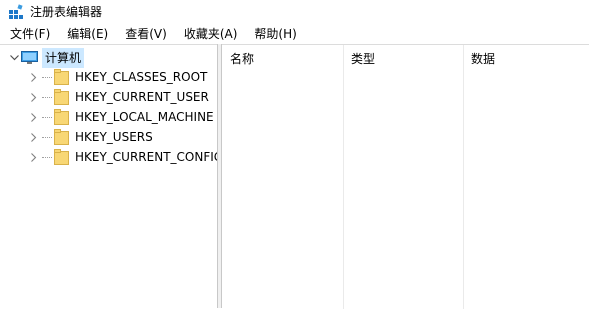 The height and width of the screenshot is (309, 589). Describe the element at coordinates (63, 58) in the screenshot. I see `tree-node-label: 计算机` at that location.